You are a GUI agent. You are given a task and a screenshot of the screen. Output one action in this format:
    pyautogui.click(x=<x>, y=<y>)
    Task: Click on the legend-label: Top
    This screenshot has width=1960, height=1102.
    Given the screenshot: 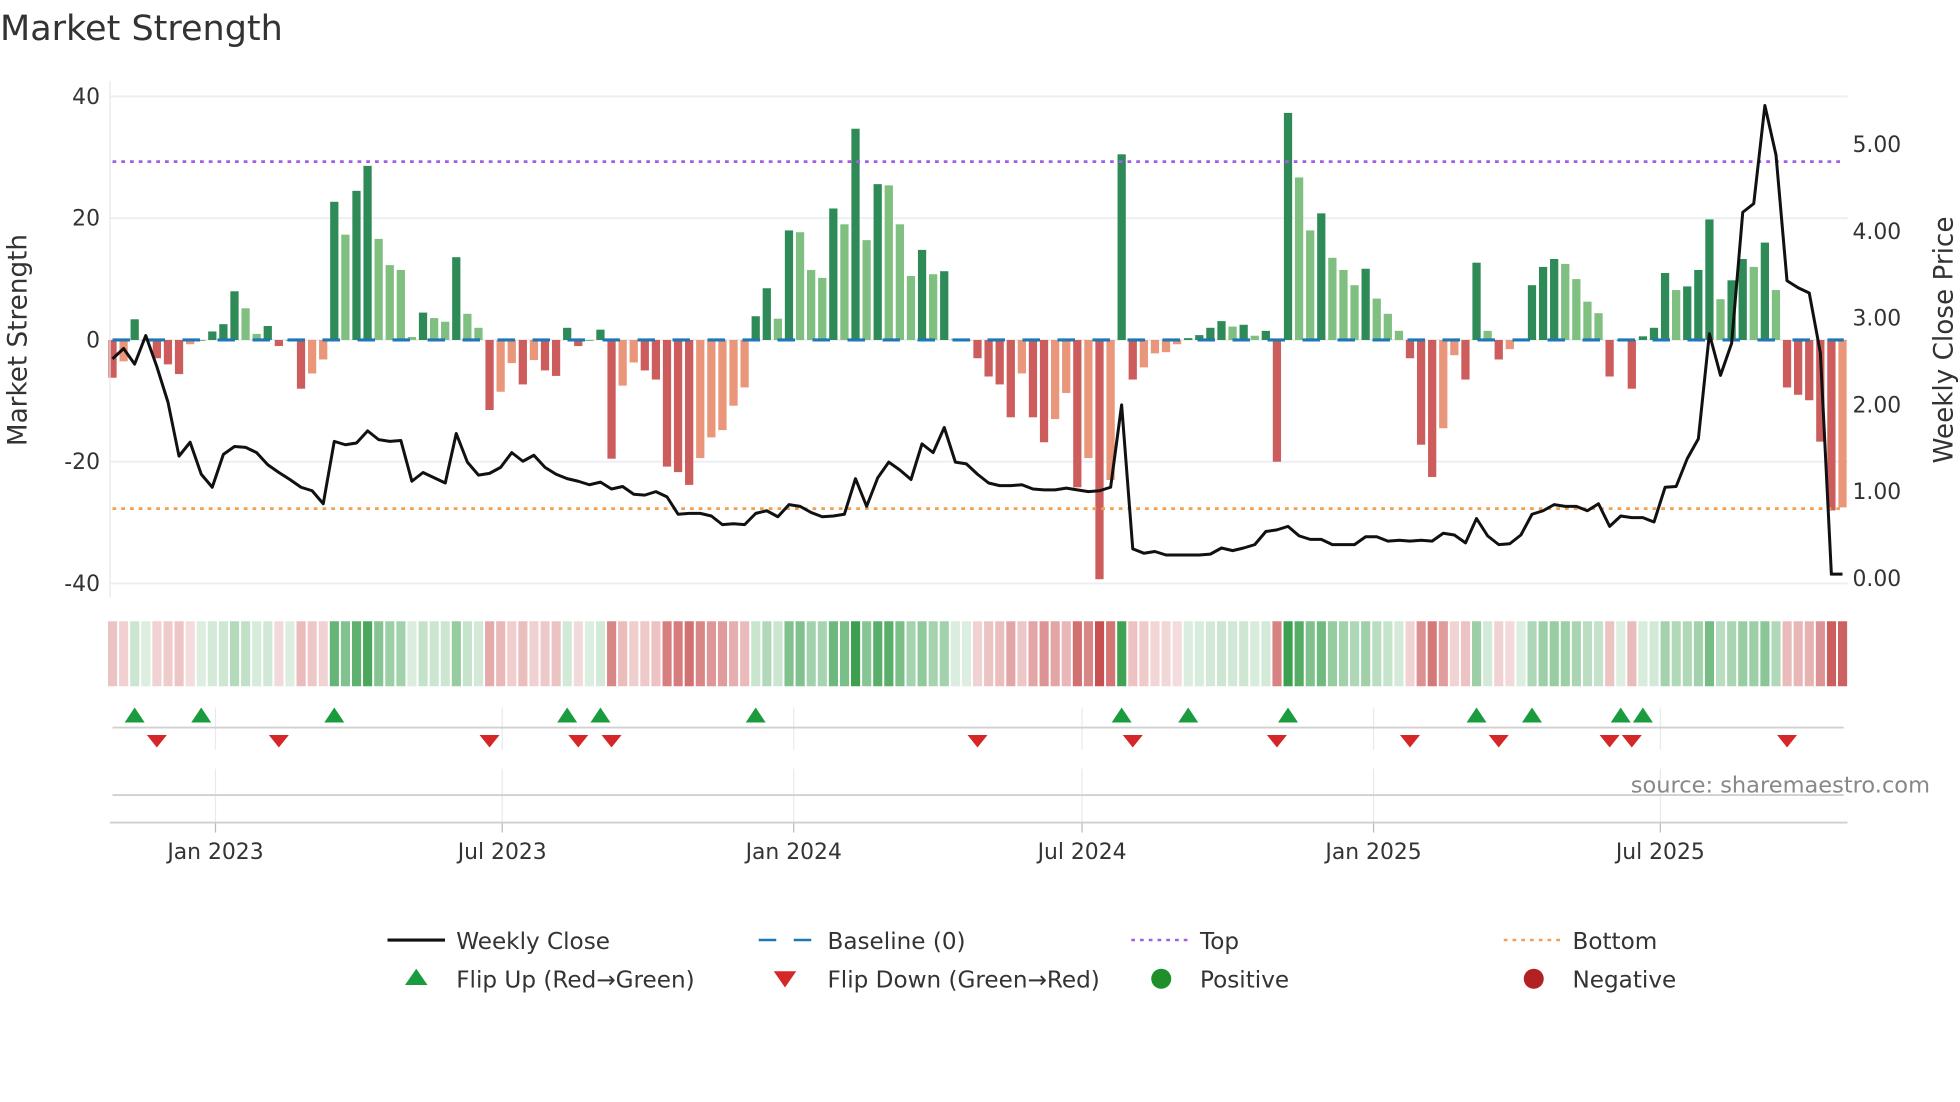 What is the action you would take?
    pyautogui.click(x=1219, y=942)
    